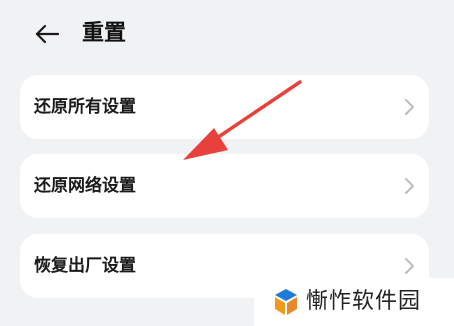  I want to click on reset-network-settings-label: 还原网络设置, so click(85, 186).